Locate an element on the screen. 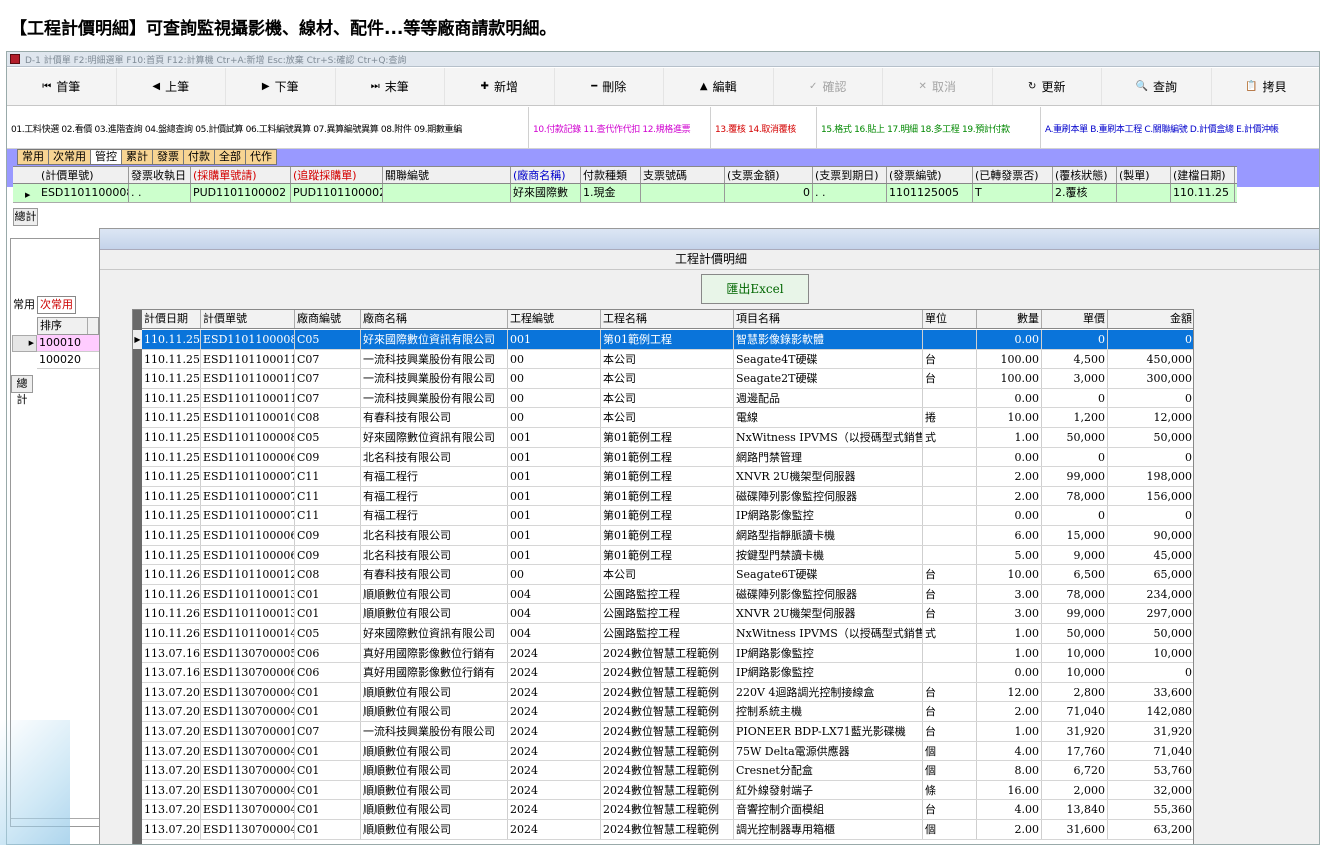 The width and height of the screenshot is (1320, 845). main-tab-6: 全部 is located at coordinates (230, 157).